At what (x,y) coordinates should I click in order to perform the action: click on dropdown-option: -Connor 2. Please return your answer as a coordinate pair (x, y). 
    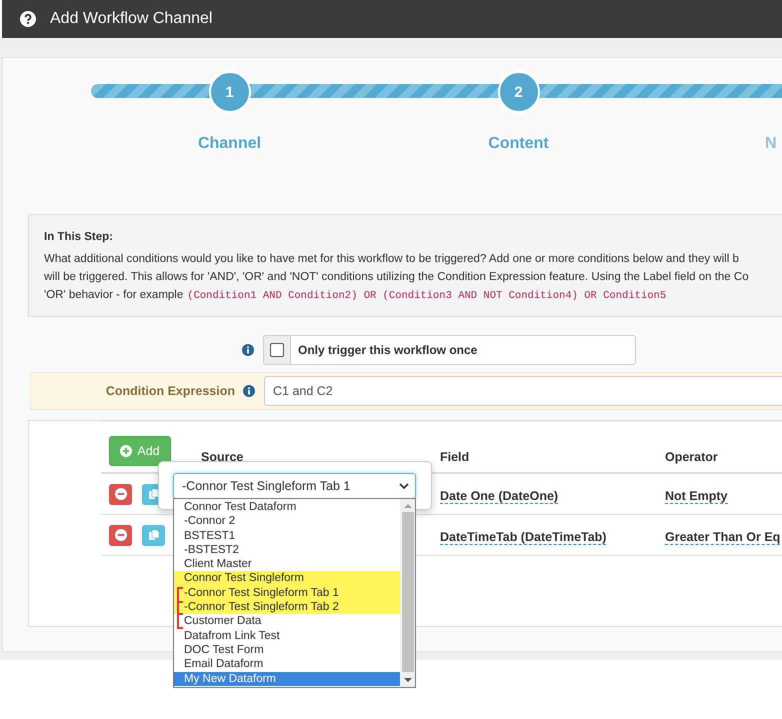
    Looking at the image, I should click on (287, 521).